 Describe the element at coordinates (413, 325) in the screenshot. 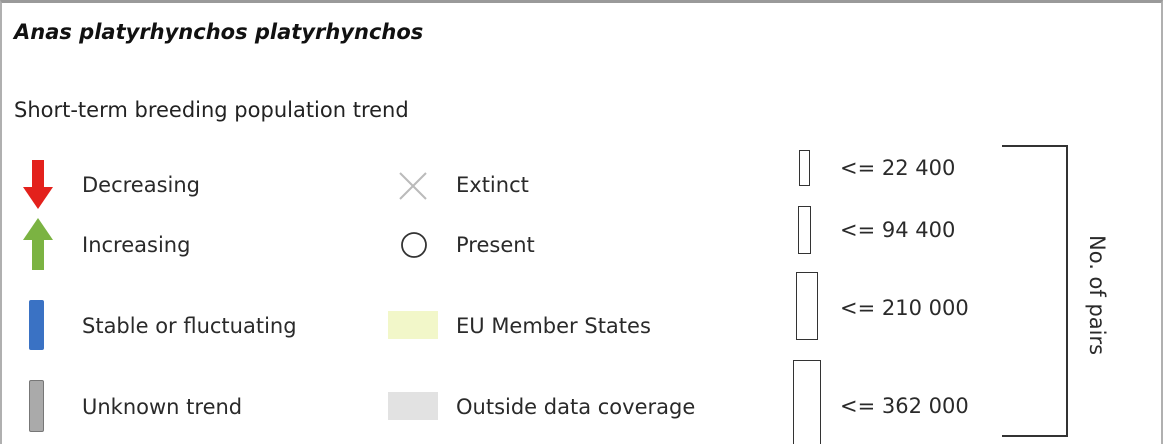

I see `eu-member-states-swatch` at that location.